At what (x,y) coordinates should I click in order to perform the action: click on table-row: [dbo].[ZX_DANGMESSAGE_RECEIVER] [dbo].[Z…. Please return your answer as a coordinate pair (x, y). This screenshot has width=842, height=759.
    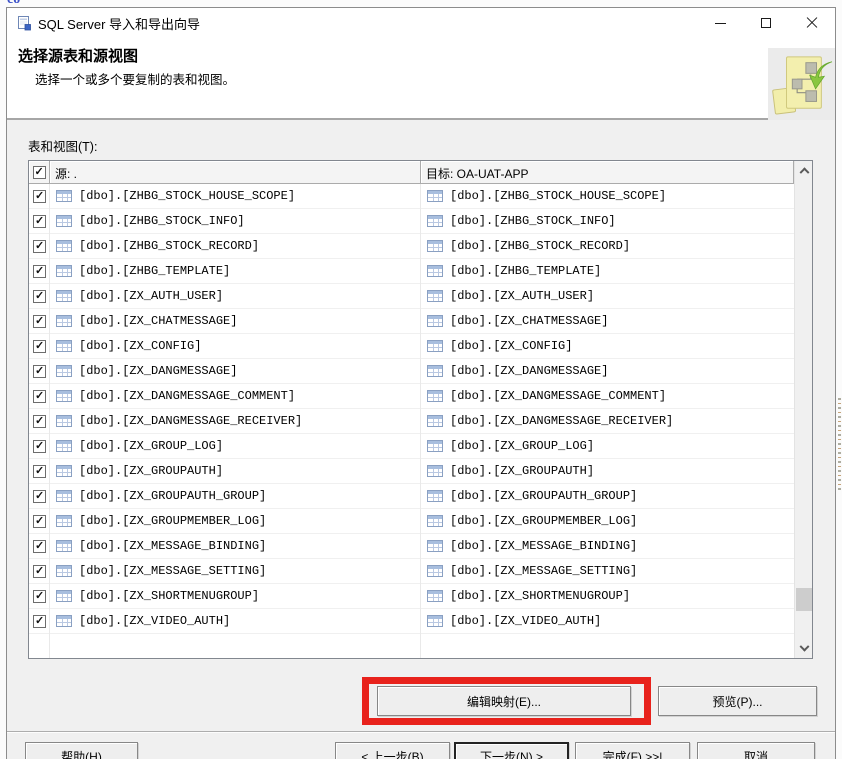
    Looking at the image, I should click on (411, 421).